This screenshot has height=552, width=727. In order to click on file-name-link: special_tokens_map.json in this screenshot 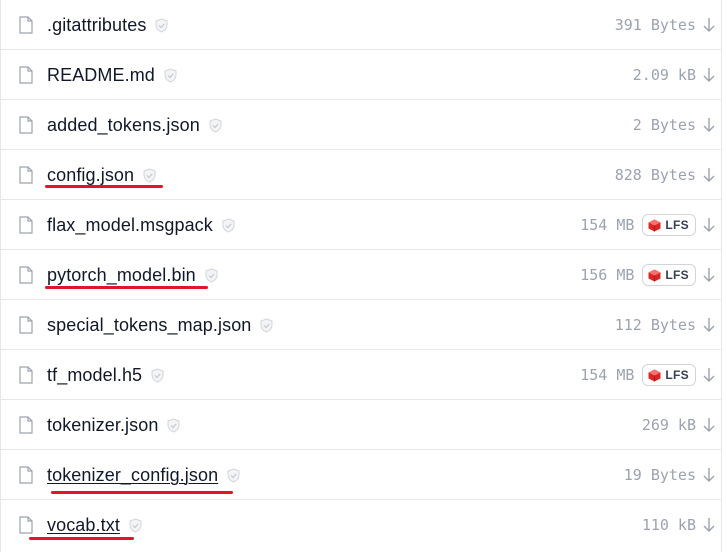, I will do `click(149, 325)`.